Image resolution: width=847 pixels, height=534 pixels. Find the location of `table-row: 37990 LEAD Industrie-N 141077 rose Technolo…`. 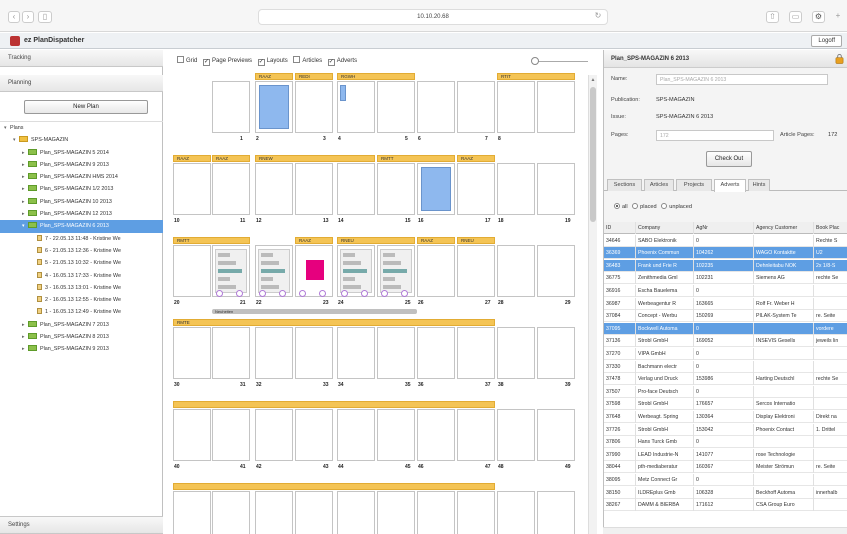

table-row: 37990 LEAD Industrie-N 141077 rose Technolo… is located at coordinates (725, 454).